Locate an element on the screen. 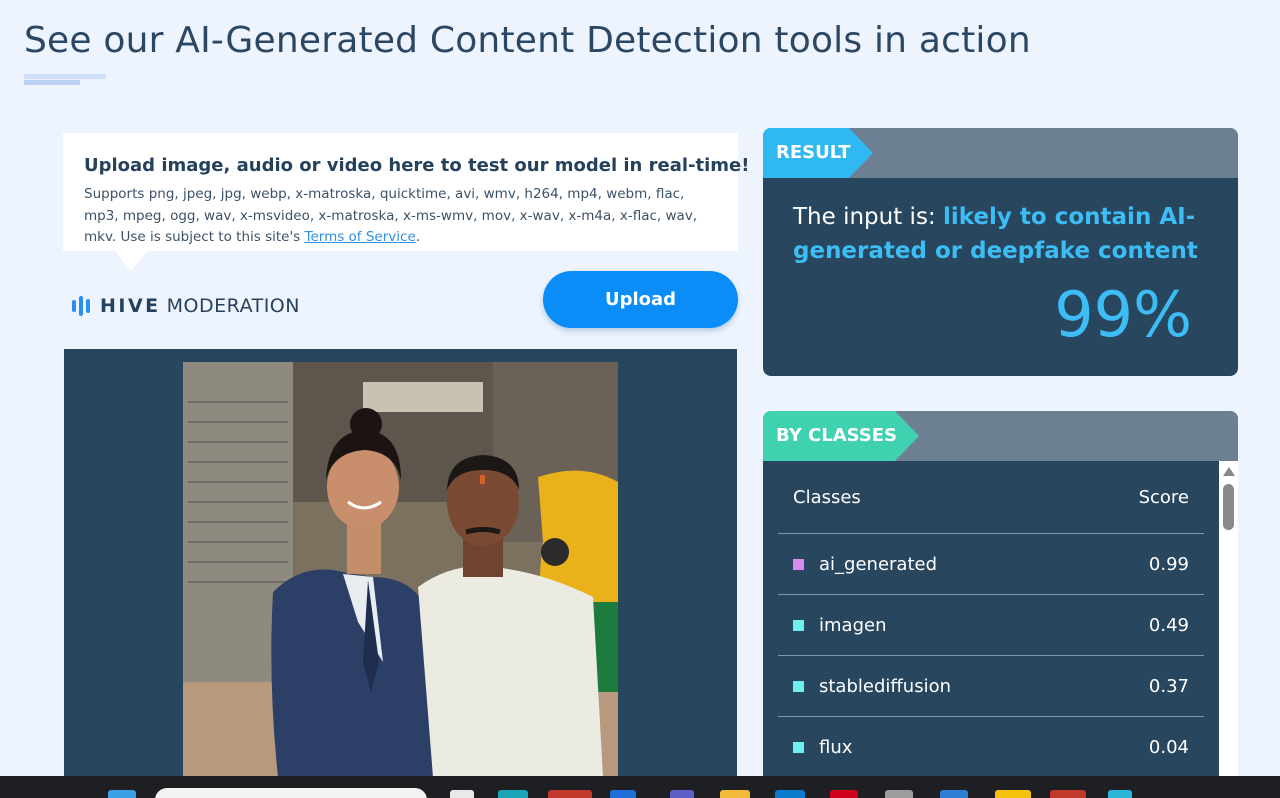 This screenshot has width=1280, height=798. start-icon is located at coordinates (122, 794).